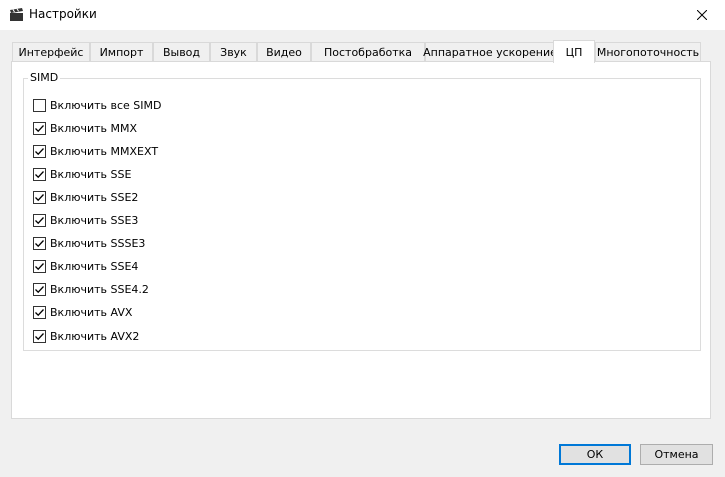 The image size is (725, 477). What do you see at coordinates (16, 14) in the screenshot?
I see `clapperboard-icon` at bounding box center [16, 14].